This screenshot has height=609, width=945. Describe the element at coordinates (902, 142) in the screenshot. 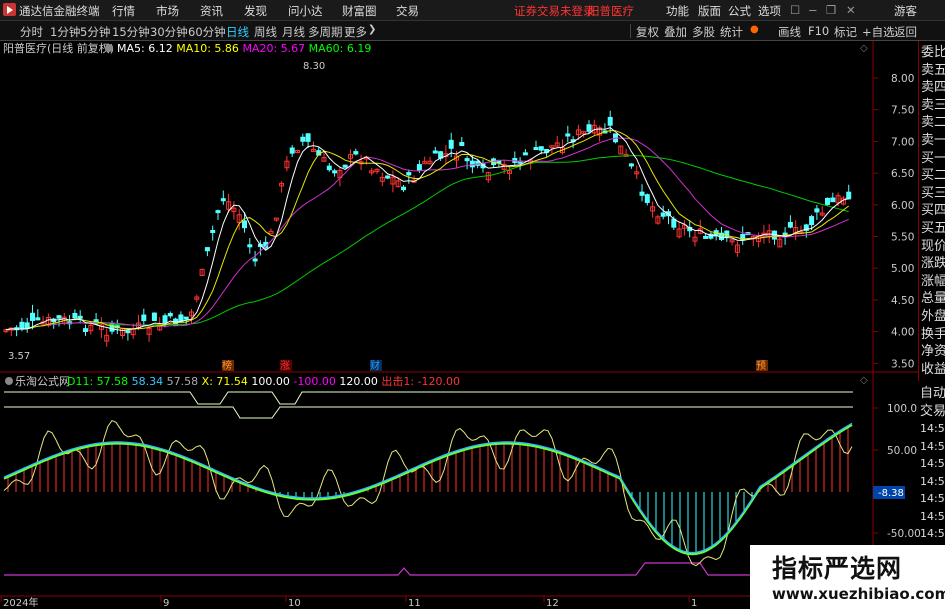

I see `y-tick-label: 7.00` at that location.